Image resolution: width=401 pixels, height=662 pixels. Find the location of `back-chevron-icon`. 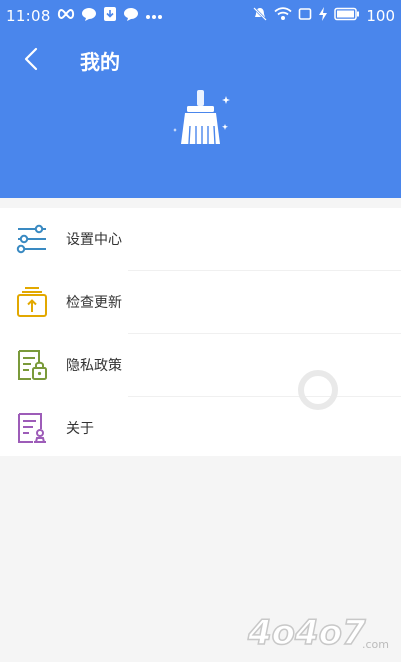

back-chevron-icon is located at coordinates (31, 61).